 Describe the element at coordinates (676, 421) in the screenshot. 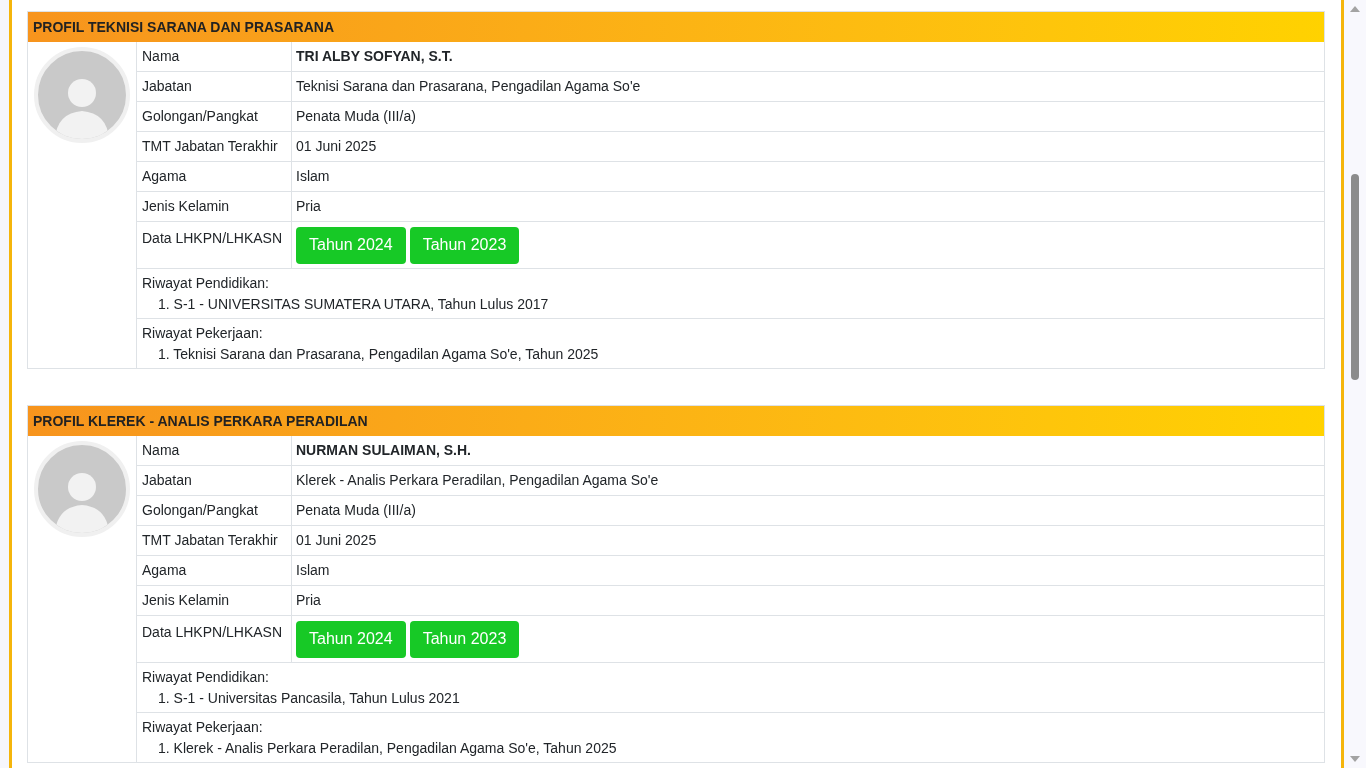

I see `section-header: PROFIL KLEREK - ANALIS PERKARA PERADILAN` at that location.